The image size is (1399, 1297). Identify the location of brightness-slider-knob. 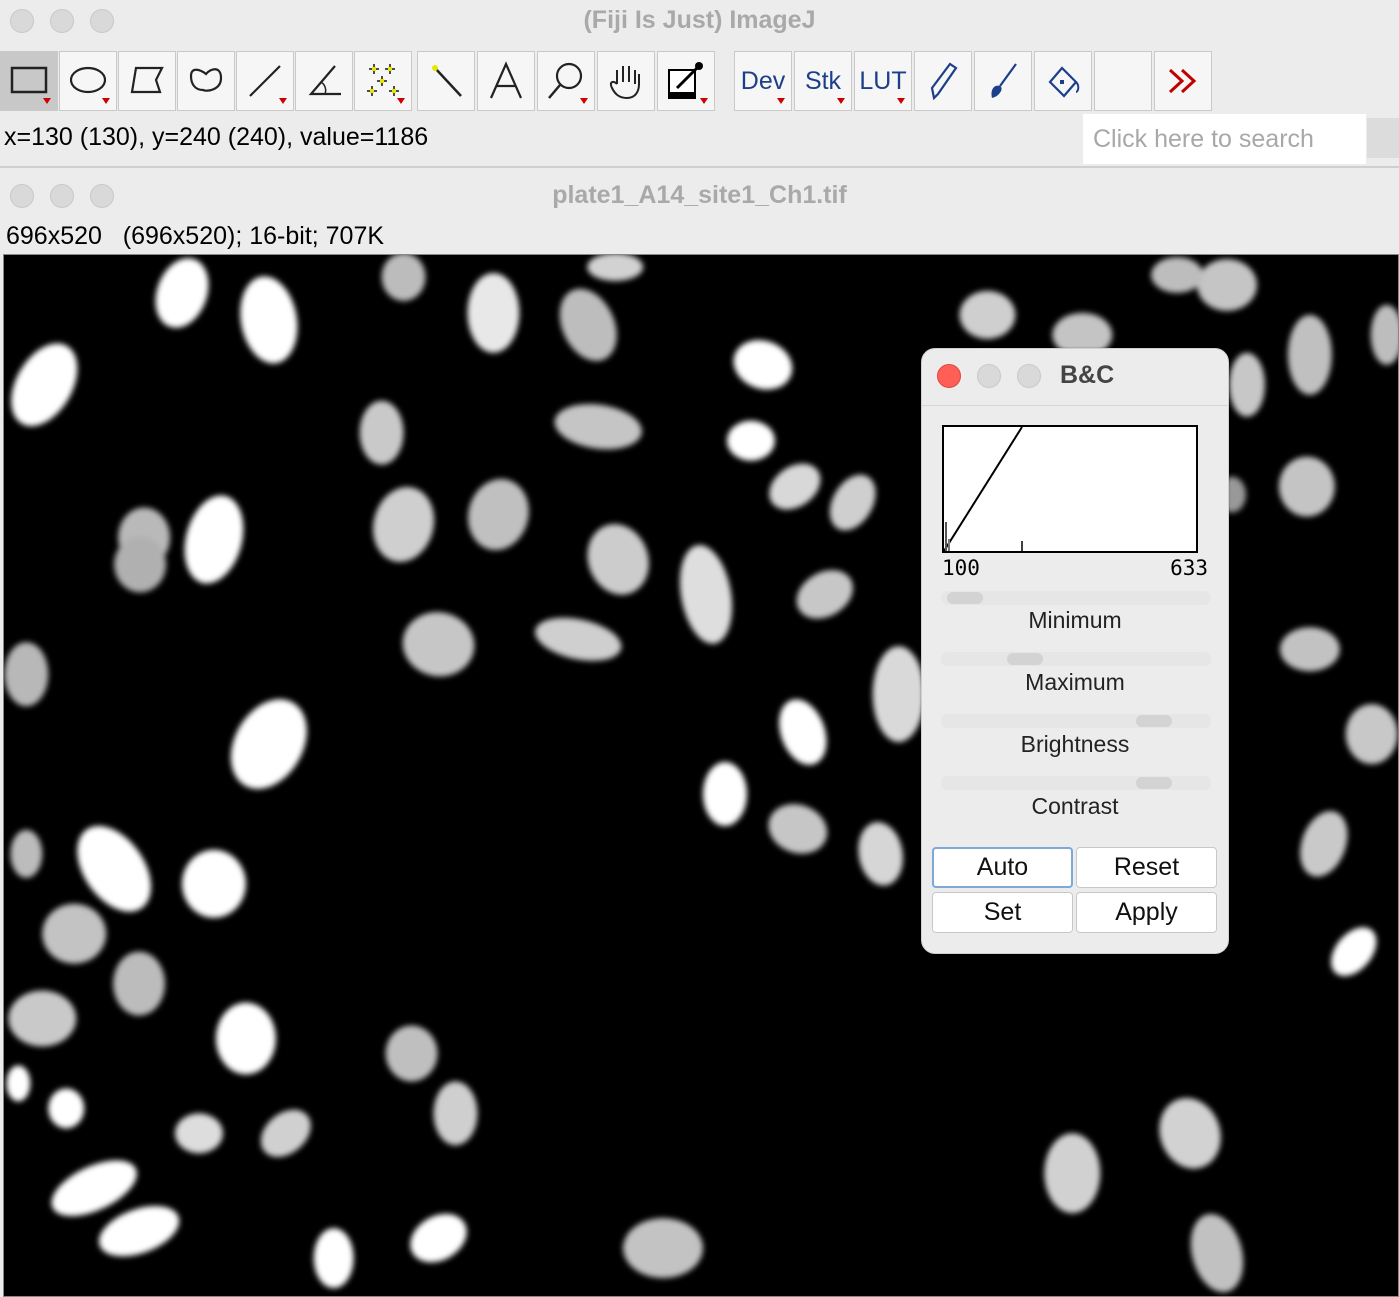
(1153, 721).